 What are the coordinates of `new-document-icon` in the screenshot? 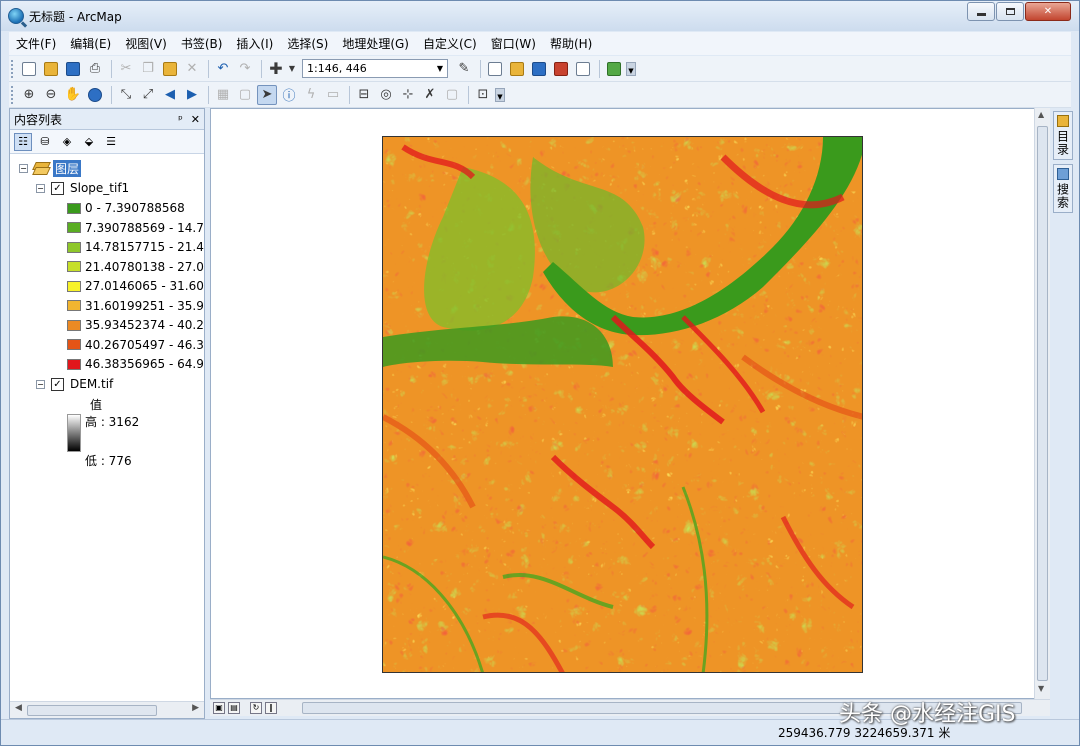 It's located at (29, 69).